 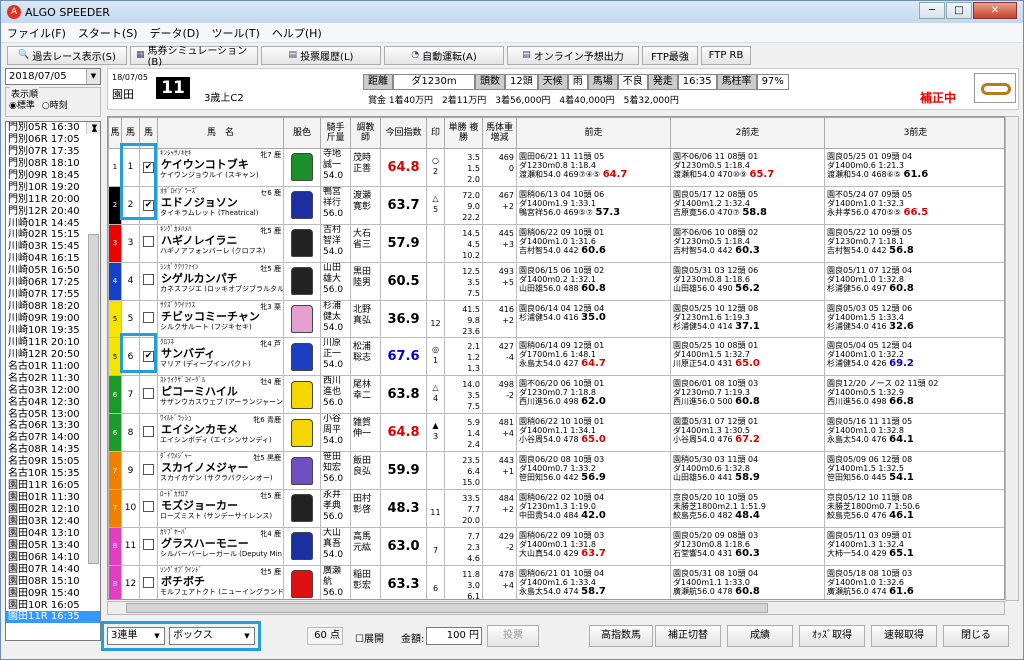 What do you see at coordinates (621, 636) in the screenshot?
I see `high-index-button: 高指数馬` at bounding box center [621, 636].